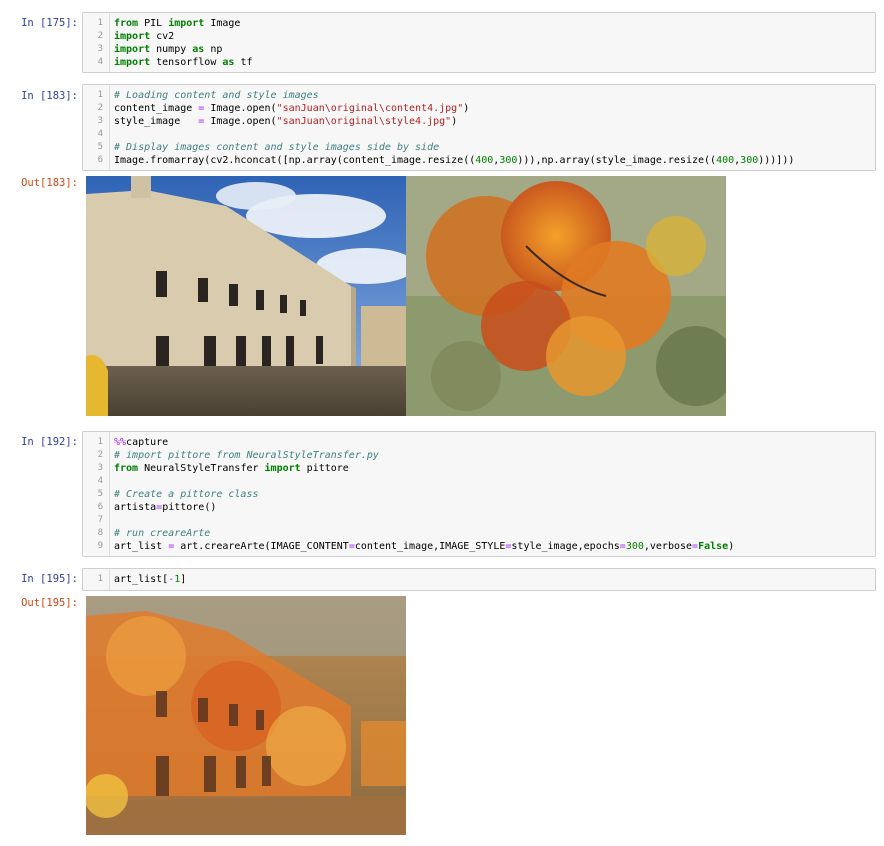 Image resolution: width=884 pixels, height=846 pixels. What do you see at coordinates (324, 468) in the screenshot?
I see `code-token: pittore` at bounding box center [324, 468].